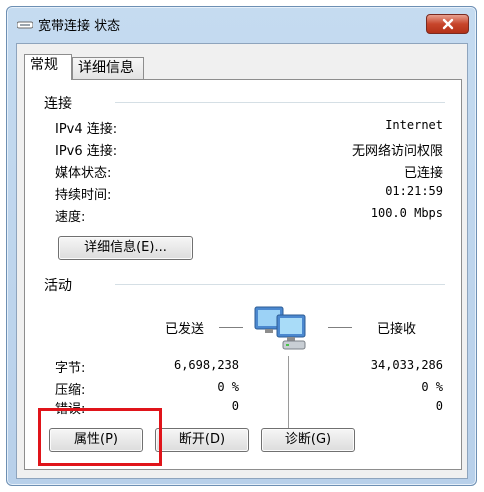 The image size is (484, 492). I want to click on media-state-value: 已连接, so click(423, 173).